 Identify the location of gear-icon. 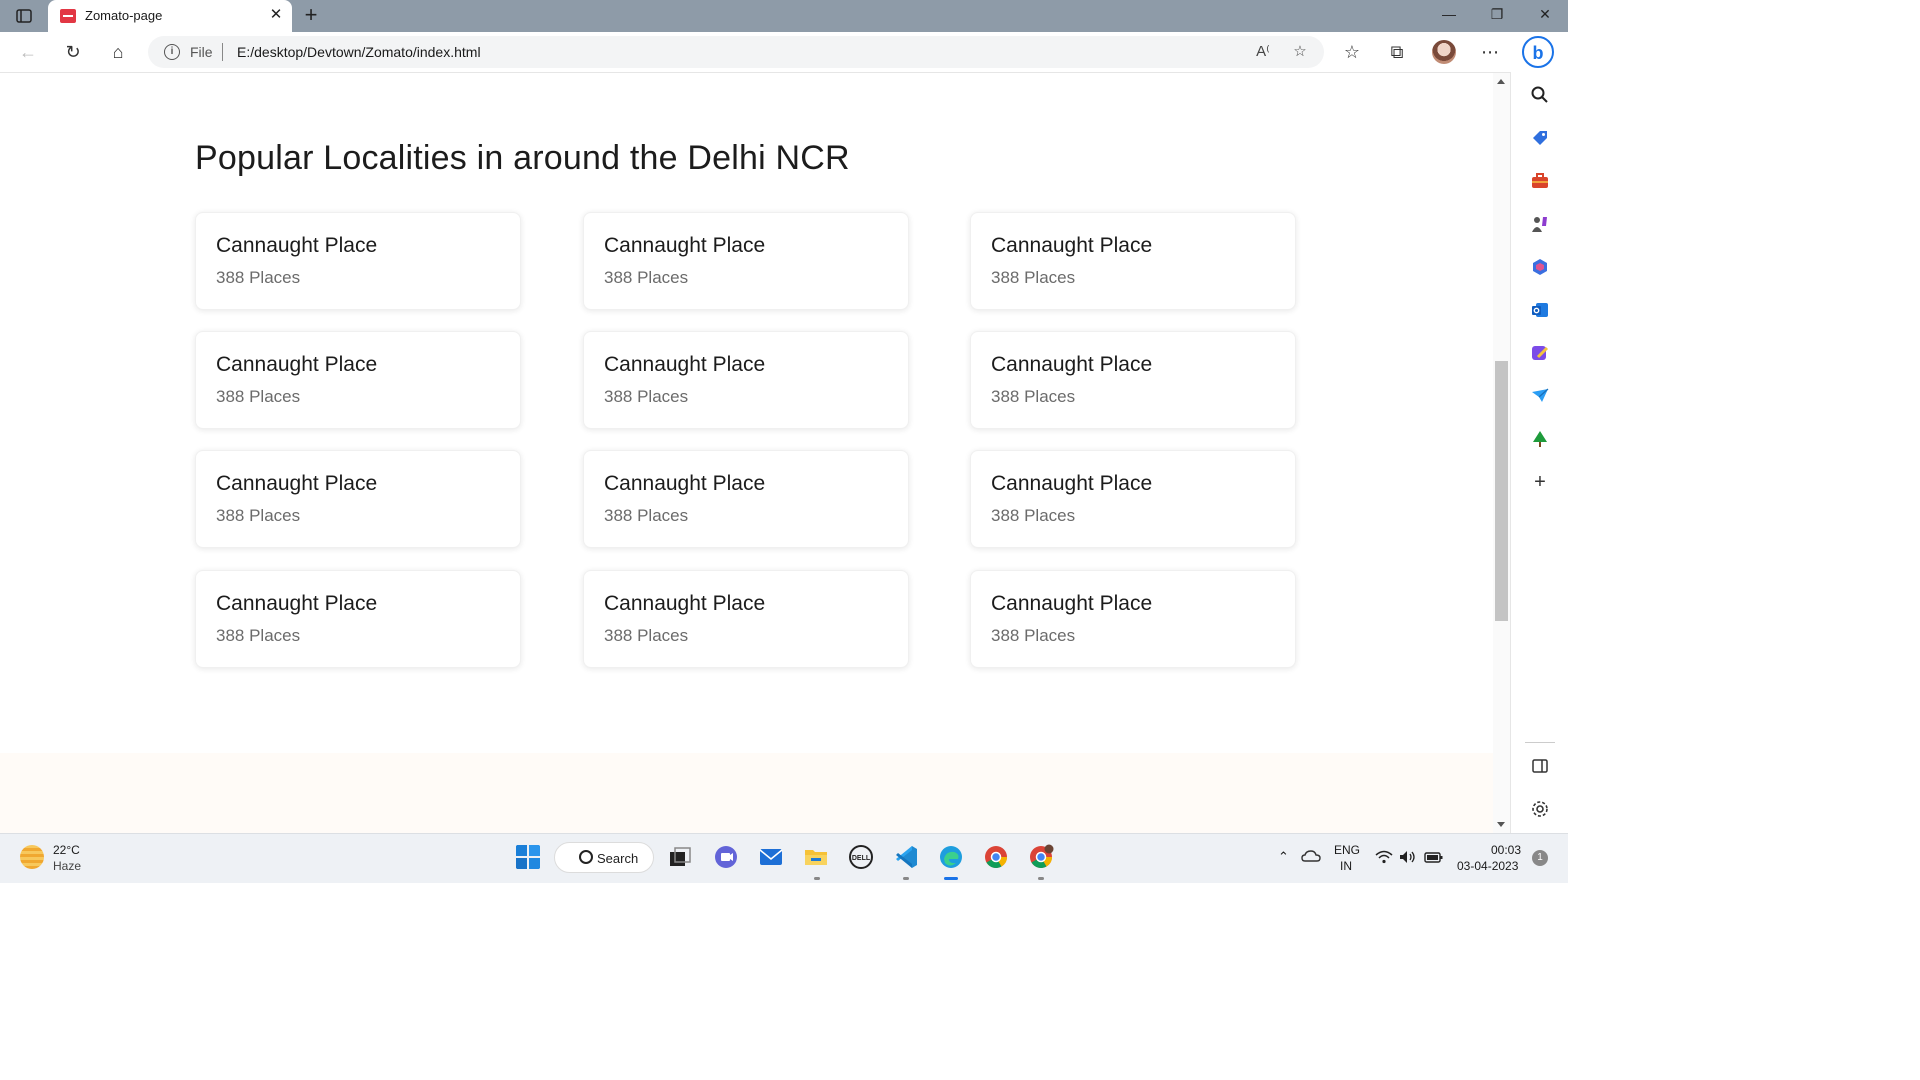
(1540, 809).